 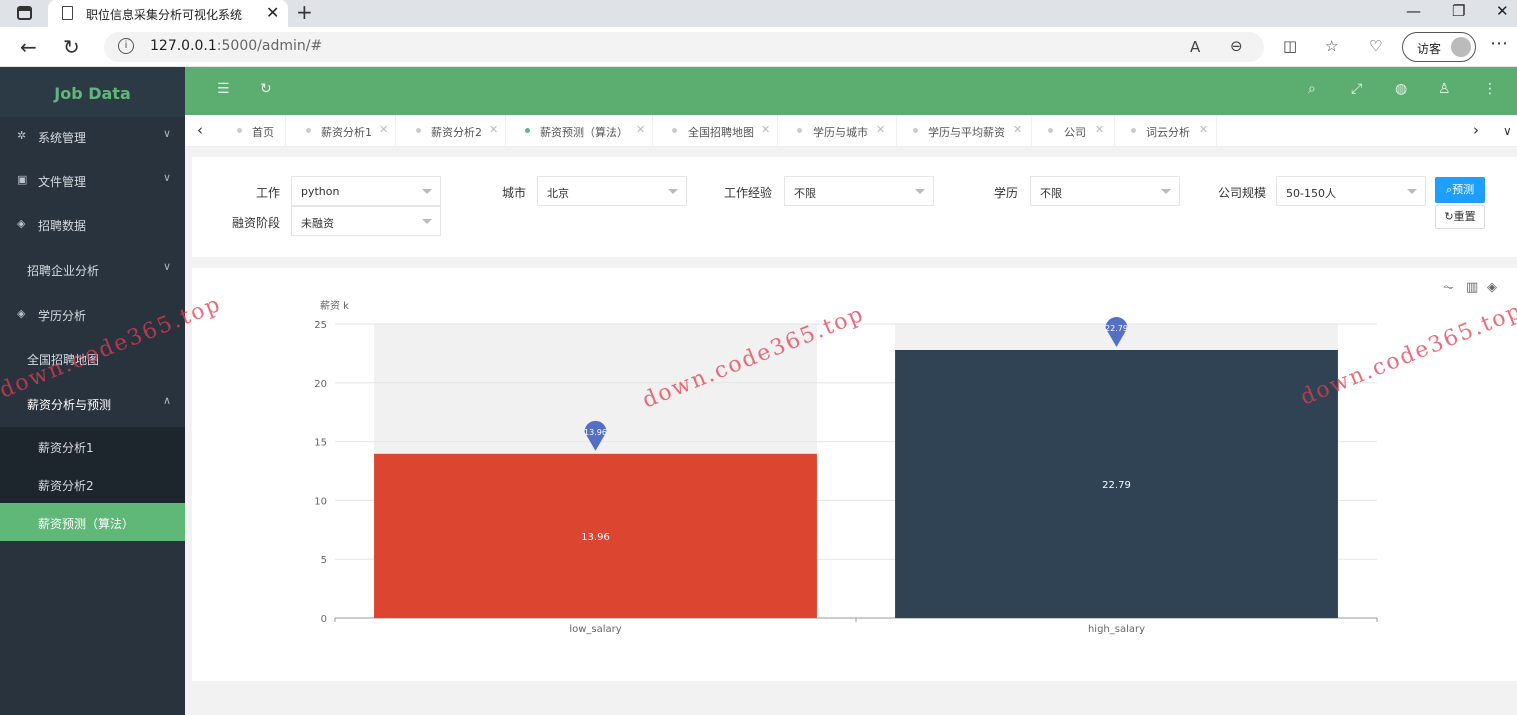 I want to click on refresh-page-icon: ↻, so click(x=266, y=89).